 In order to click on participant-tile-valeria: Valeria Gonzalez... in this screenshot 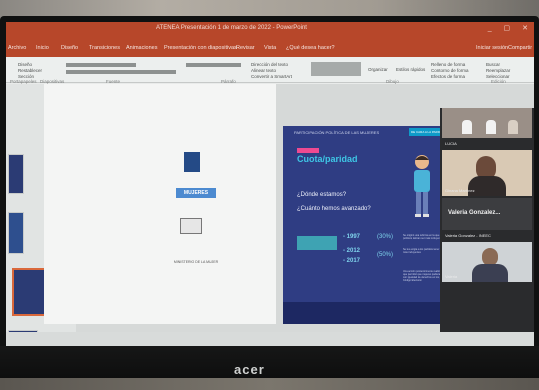, I will do `click(487, 214)`.